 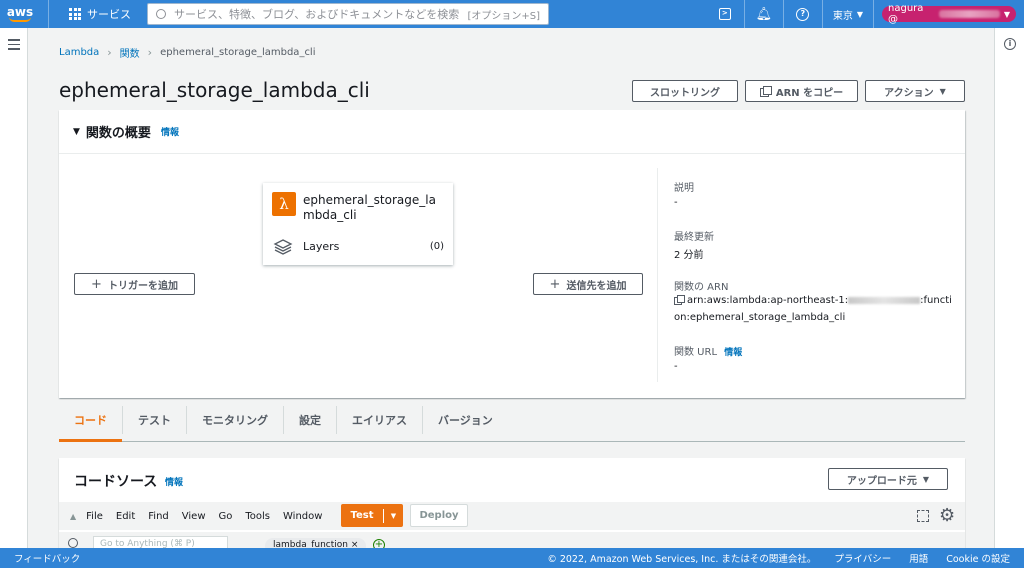 I want to click on grid-icon, so click(x=75, y=14).